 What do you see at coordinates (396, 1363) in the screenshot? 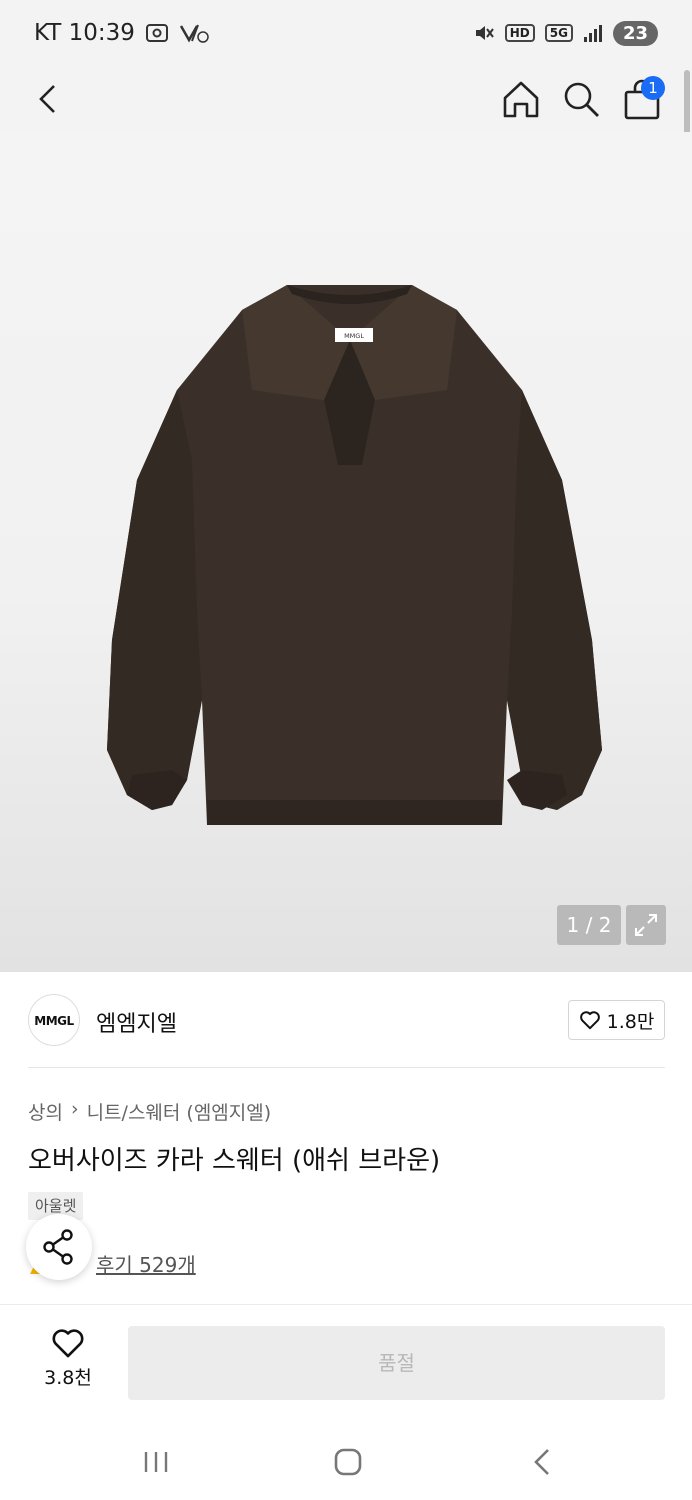
I see `sold-out-button: 품절` at bounding box center [396, 1363].